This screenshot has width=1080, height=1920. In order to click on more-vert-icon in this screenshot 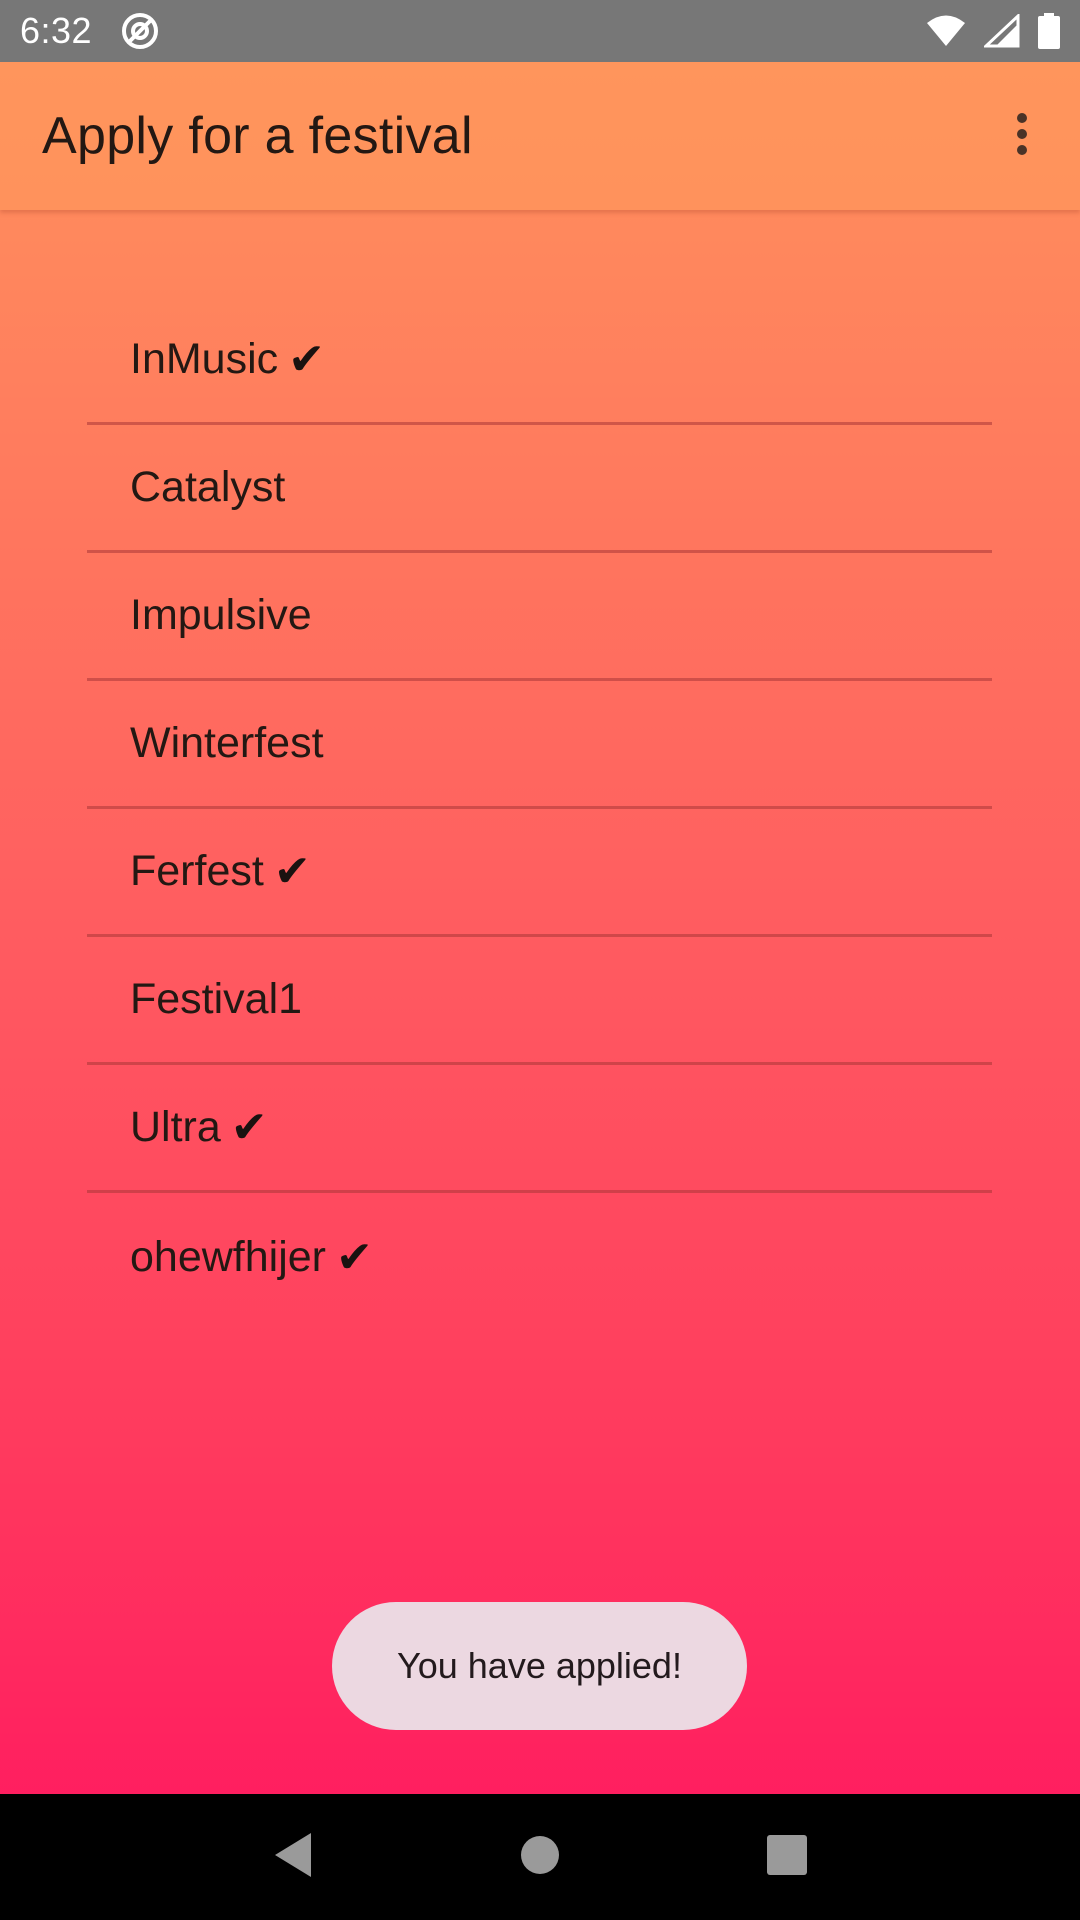, I will do `click(1022, 136)`.